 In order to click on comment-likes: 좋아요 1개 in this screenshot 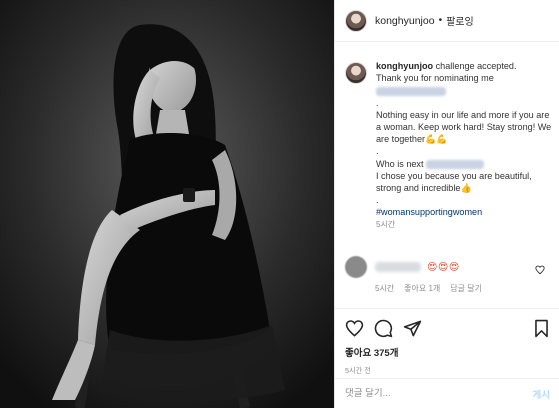, I will do `click(422, 288)`.